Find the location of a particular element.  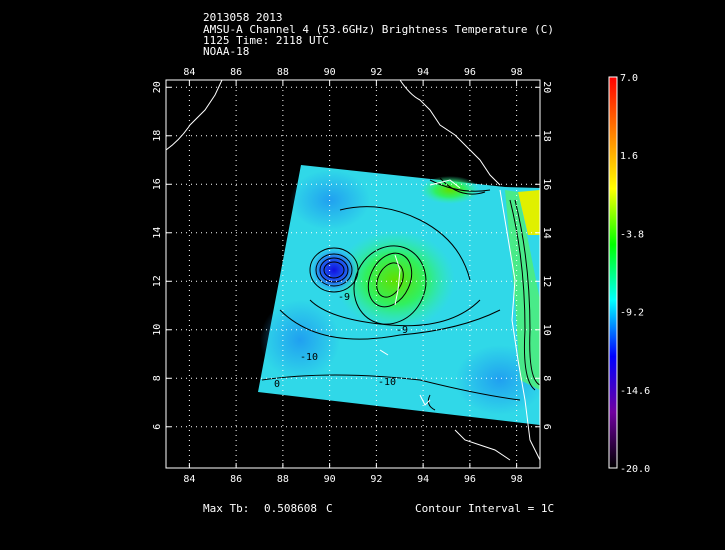

colorbar-label: 7.0 is located at coordinates (629, 78).